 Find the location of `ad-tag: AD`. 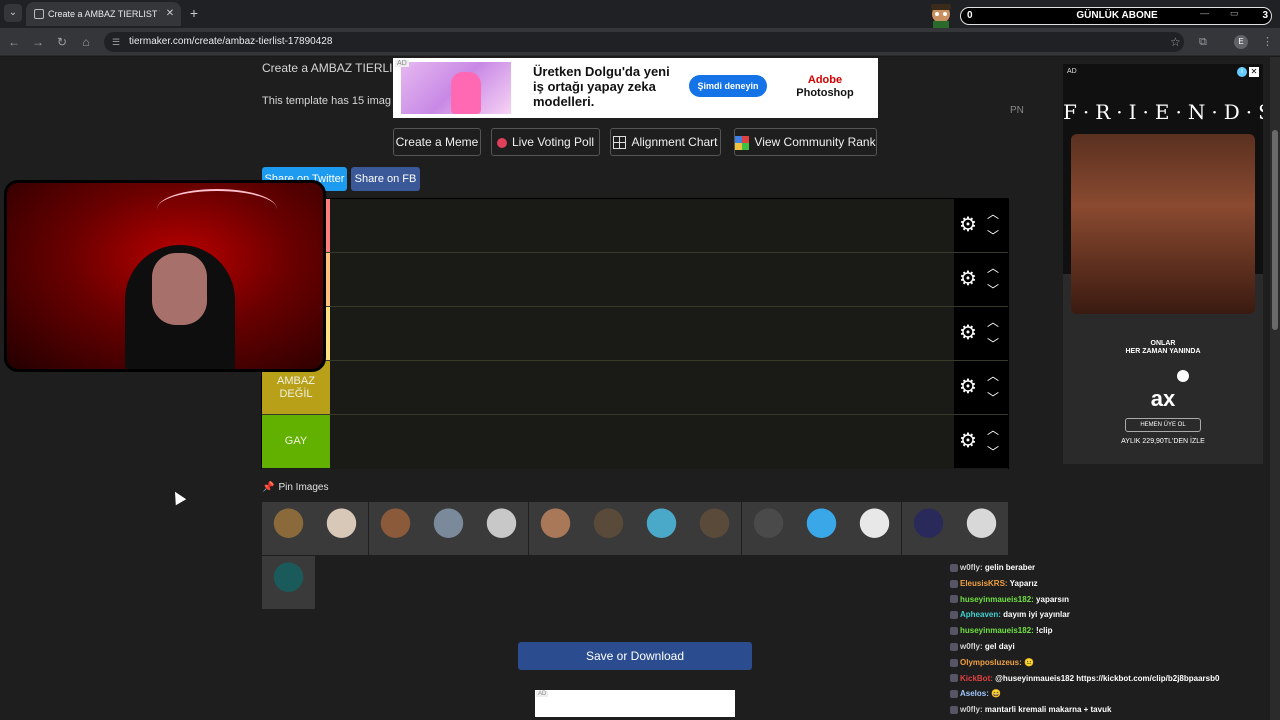

ad-tag: AD is located at coordinates (402, 63).